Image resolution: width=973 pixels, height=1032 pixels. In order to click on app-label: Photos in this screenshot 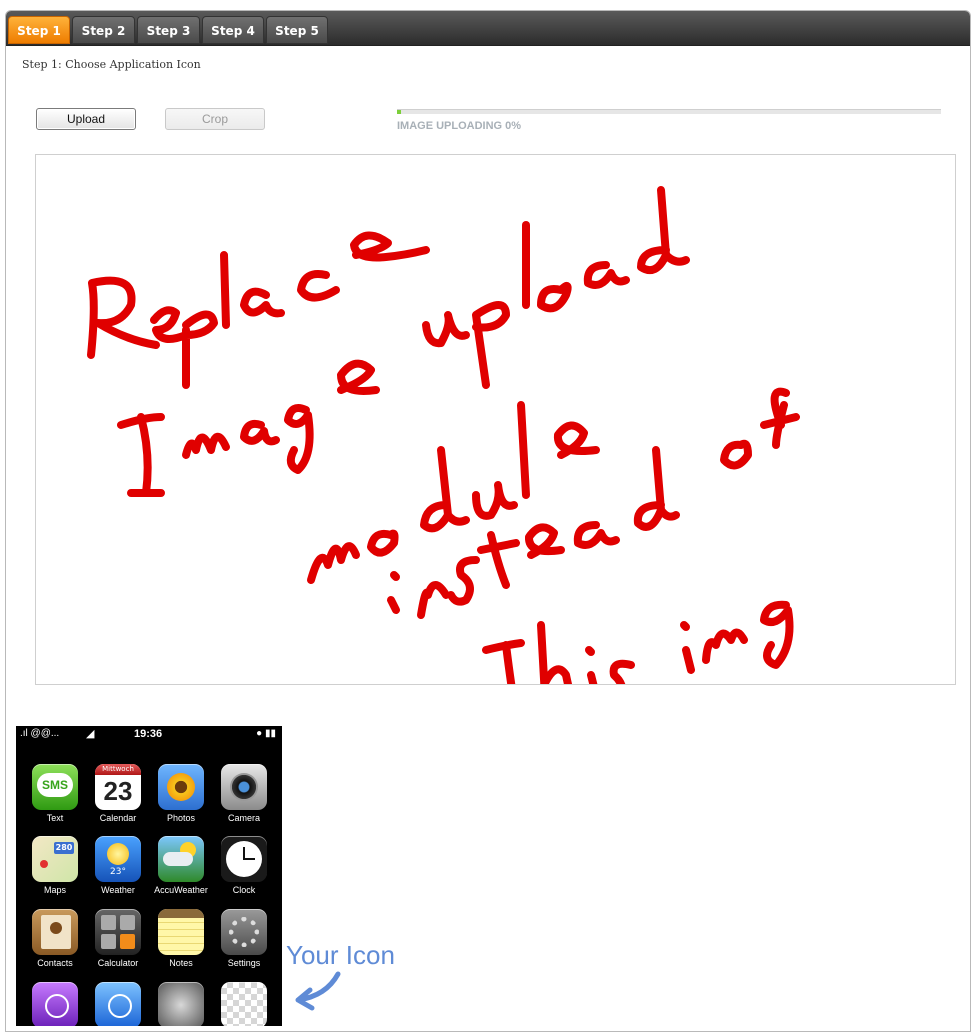, I will do `click(181, 818)`.